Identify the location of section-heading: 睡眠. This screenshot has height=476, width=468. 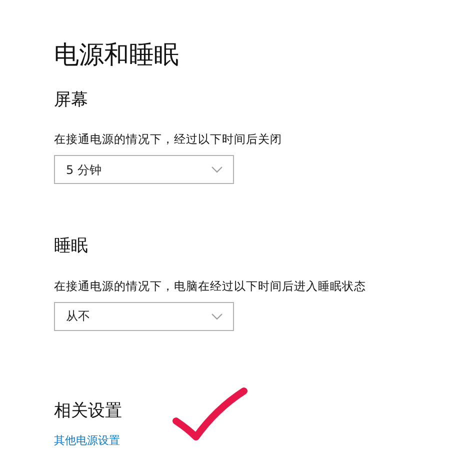
(71, 246).